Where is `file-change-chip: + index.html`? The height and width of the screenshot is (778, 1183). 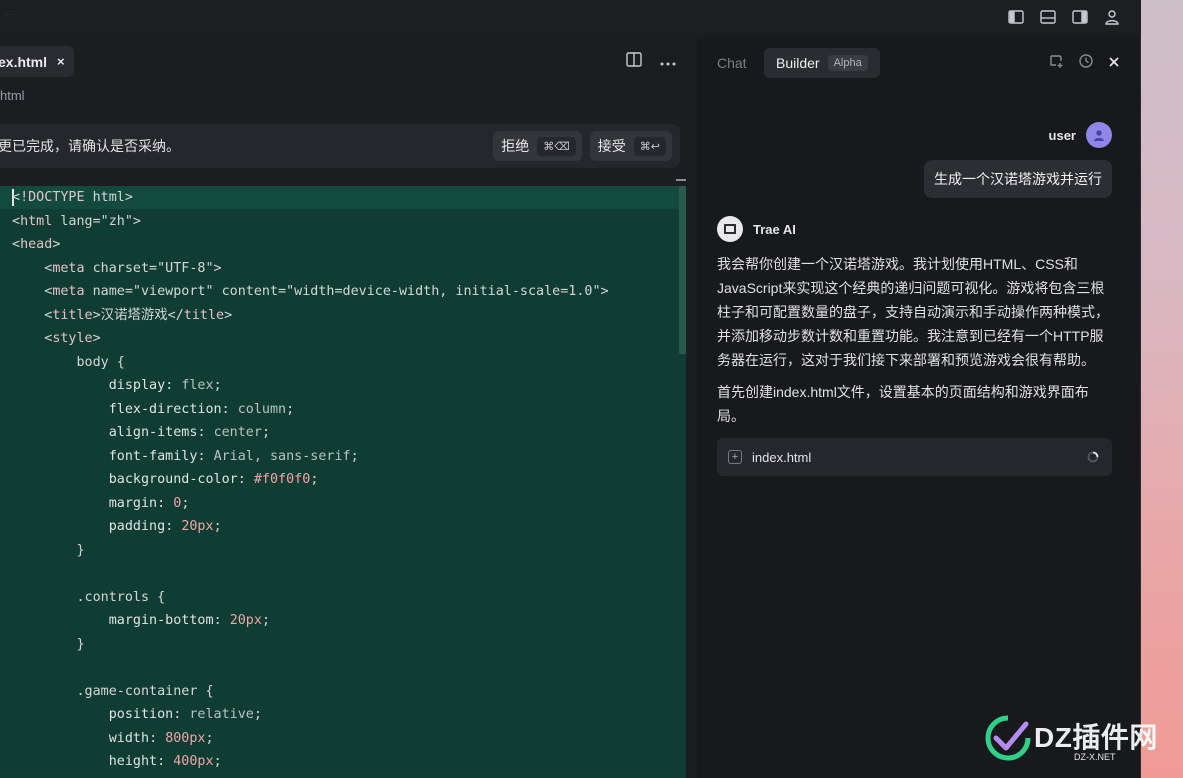
file-change-chip: + index.html is located at coordinates (914, 457).